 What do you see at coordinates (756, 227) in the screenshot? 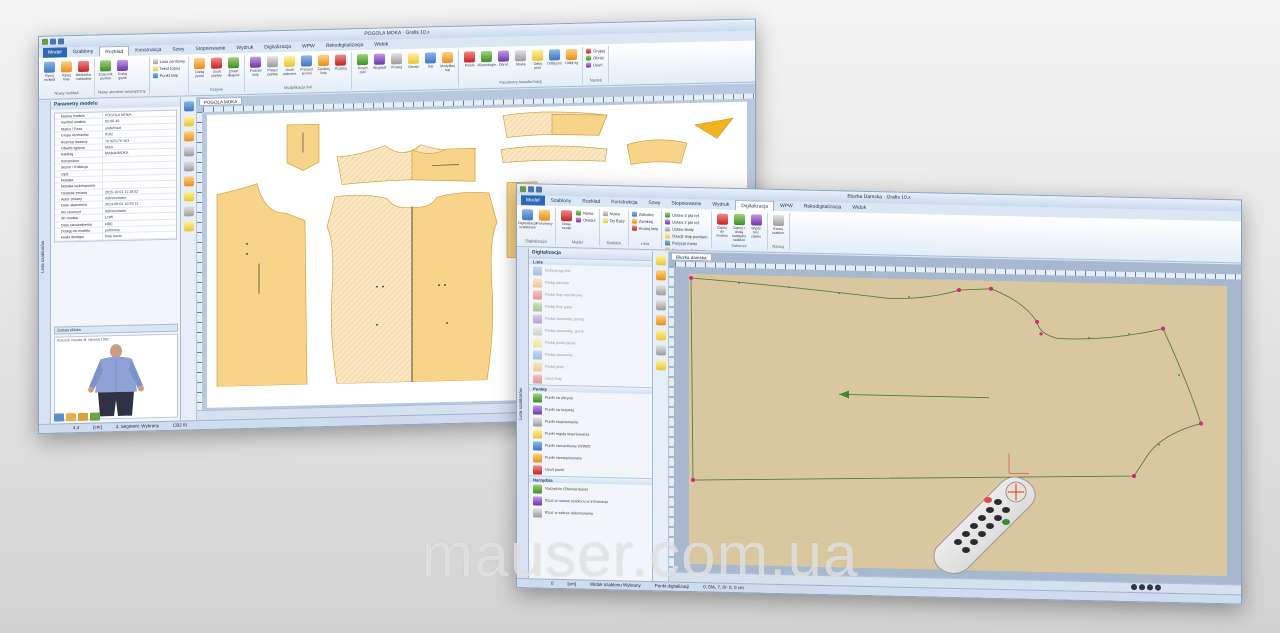
I see `wyjdz-bez-zapisu-button: Wyjdź bez zapisu` at bounding box center [756, 227].